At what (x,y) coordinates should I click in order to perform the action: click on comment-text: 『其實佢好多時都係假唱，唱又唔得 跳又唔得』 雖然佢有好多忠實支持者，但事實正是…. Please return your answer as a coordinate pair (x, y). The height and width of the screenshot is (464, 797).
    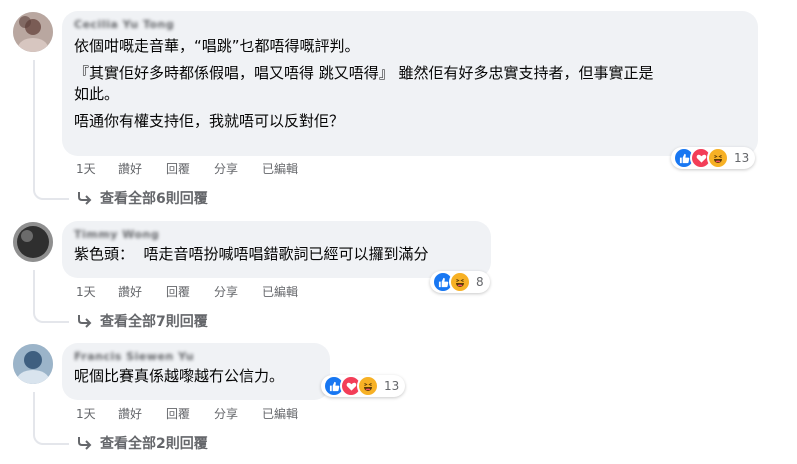
    Looking at the image, I should click on (364, 83).